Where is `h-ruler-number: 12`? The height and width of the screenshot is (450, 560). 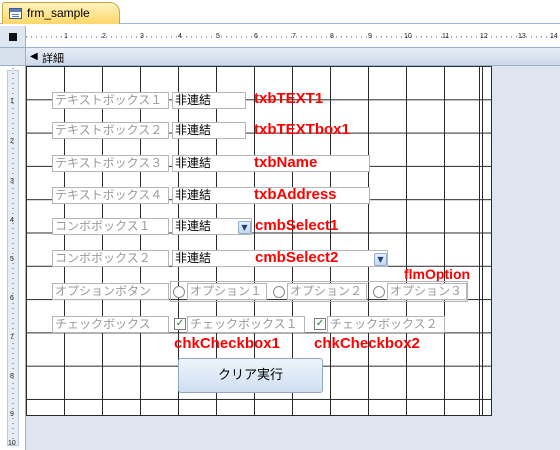 h-ruler-number: 12 is located at coordinates (484, 36).